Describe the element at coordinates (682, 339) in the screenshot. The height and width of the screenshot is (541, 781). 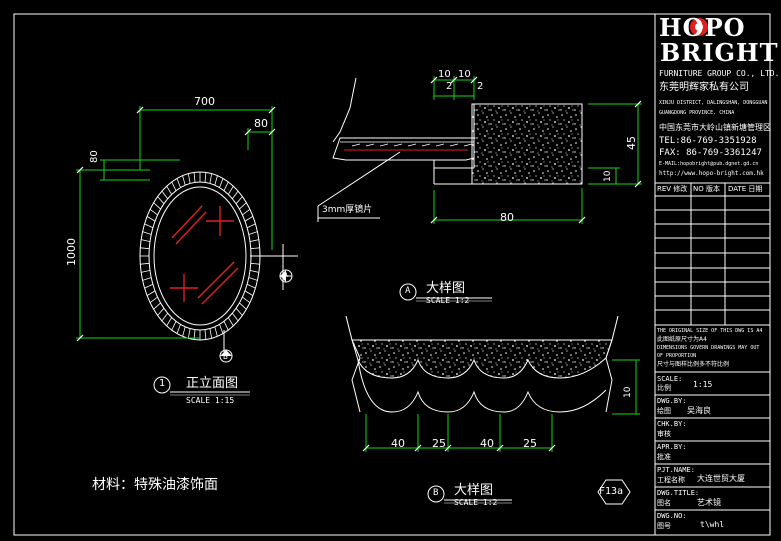
I see `note-original-size-cn: 此图纸原尺寸为A4` at that location.